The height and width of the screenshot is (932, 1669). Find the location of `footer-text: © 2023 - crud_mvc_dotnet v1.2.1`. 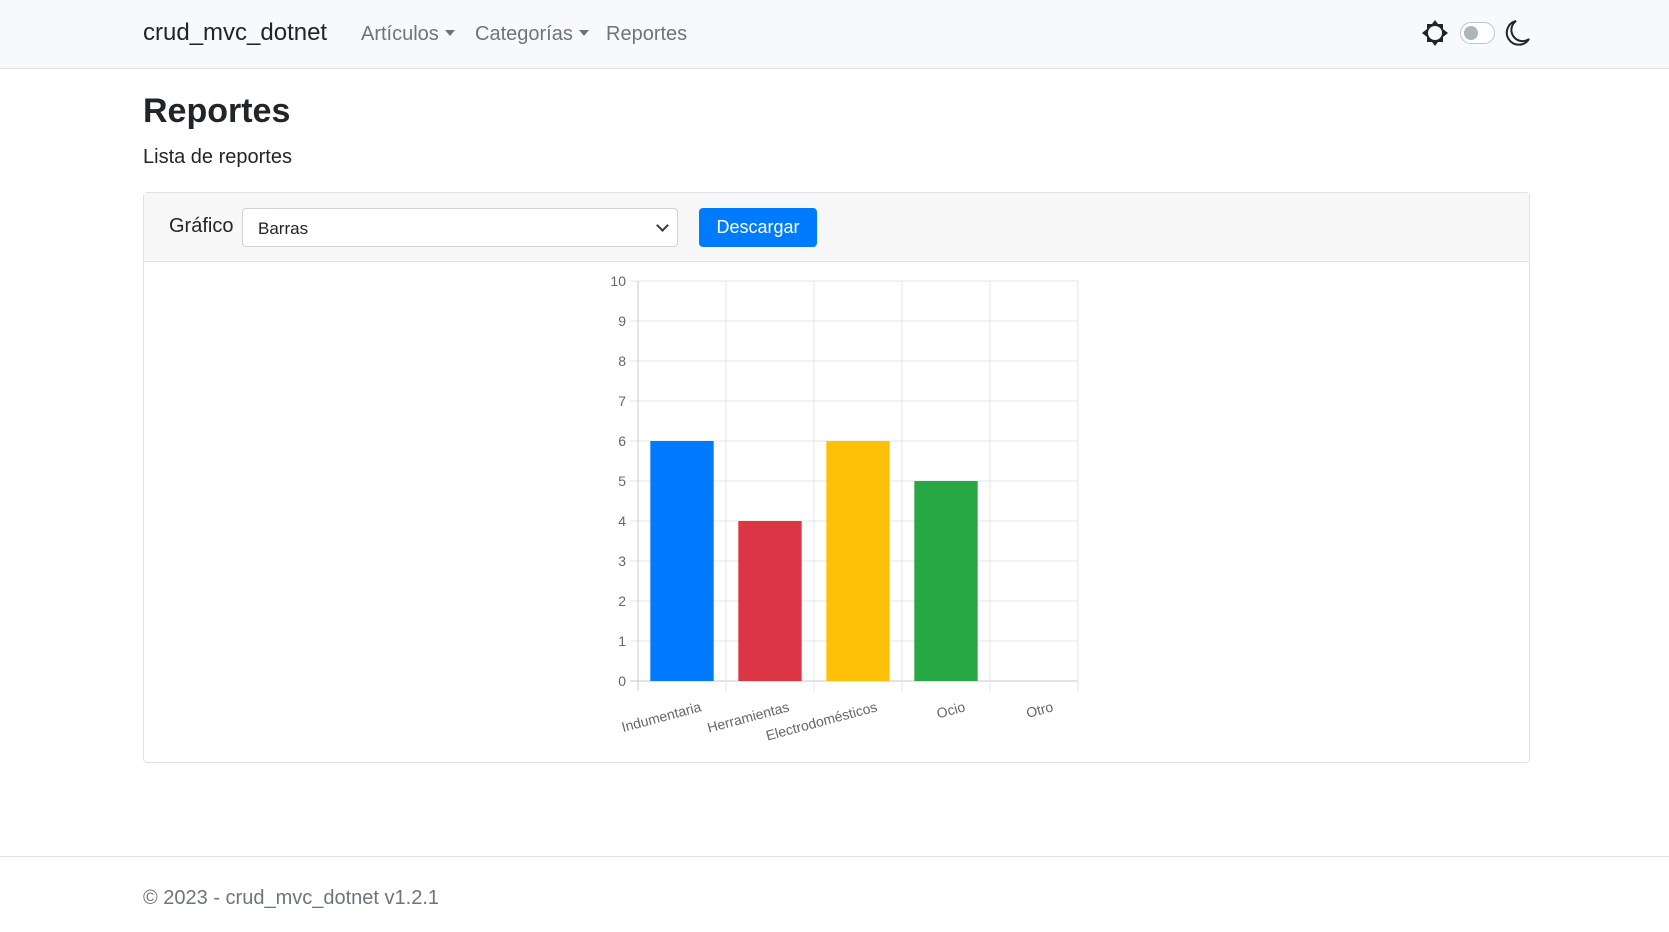

footer-text: © 2023 - crud_mvc_dotnet v1.2.1 is located at coordinates (291, 898).